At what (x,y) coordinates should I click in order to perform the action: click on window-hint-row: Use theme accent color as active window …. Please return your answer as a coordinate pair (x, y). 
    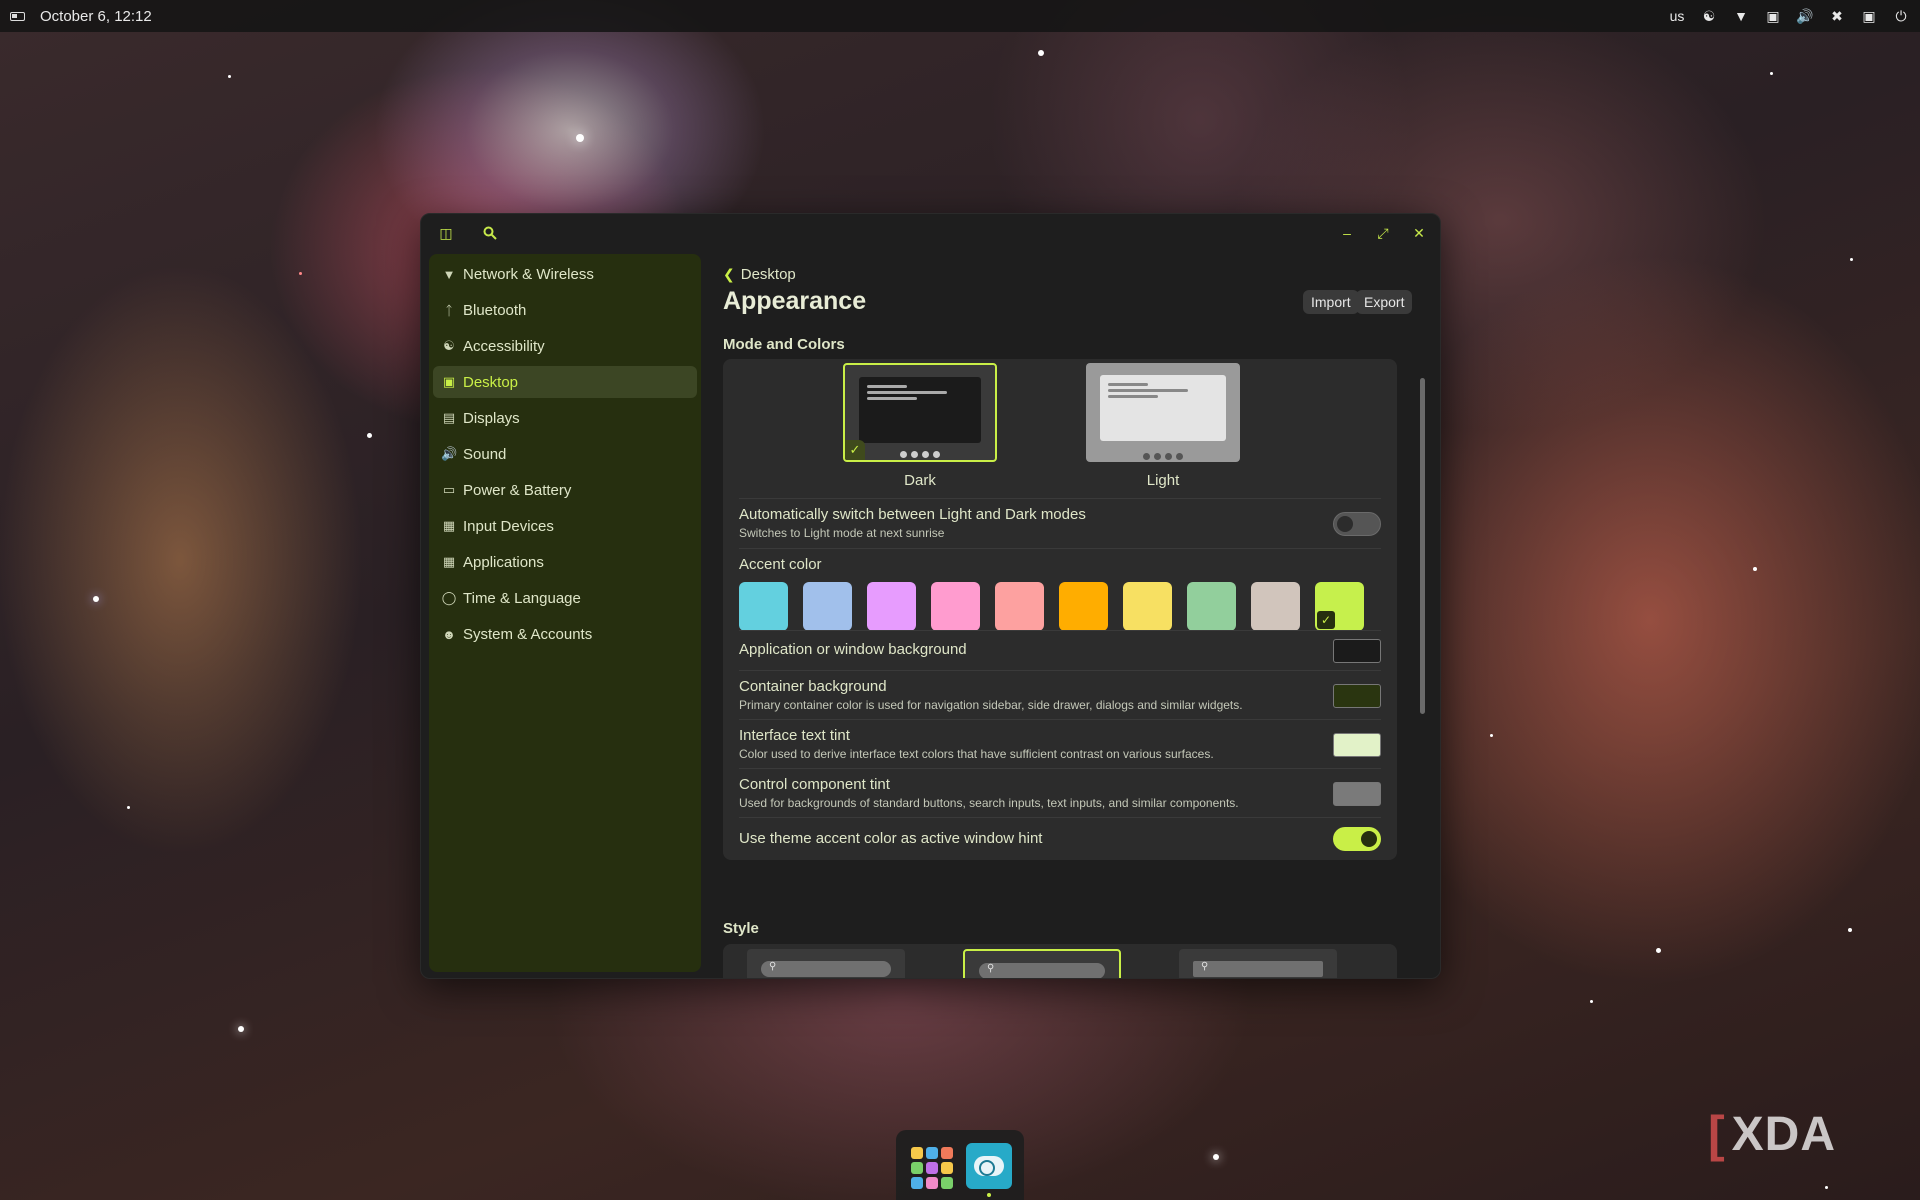
    Looking at the image, I should click on (1060, 838).